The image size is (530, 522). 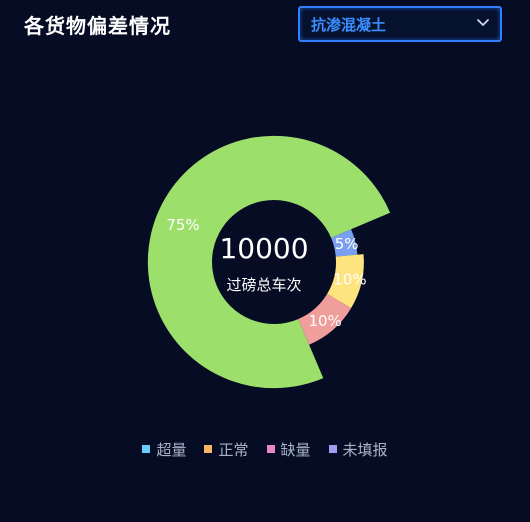 I want to click on legend-item-normal: 正常, so click(x=226, y=450).